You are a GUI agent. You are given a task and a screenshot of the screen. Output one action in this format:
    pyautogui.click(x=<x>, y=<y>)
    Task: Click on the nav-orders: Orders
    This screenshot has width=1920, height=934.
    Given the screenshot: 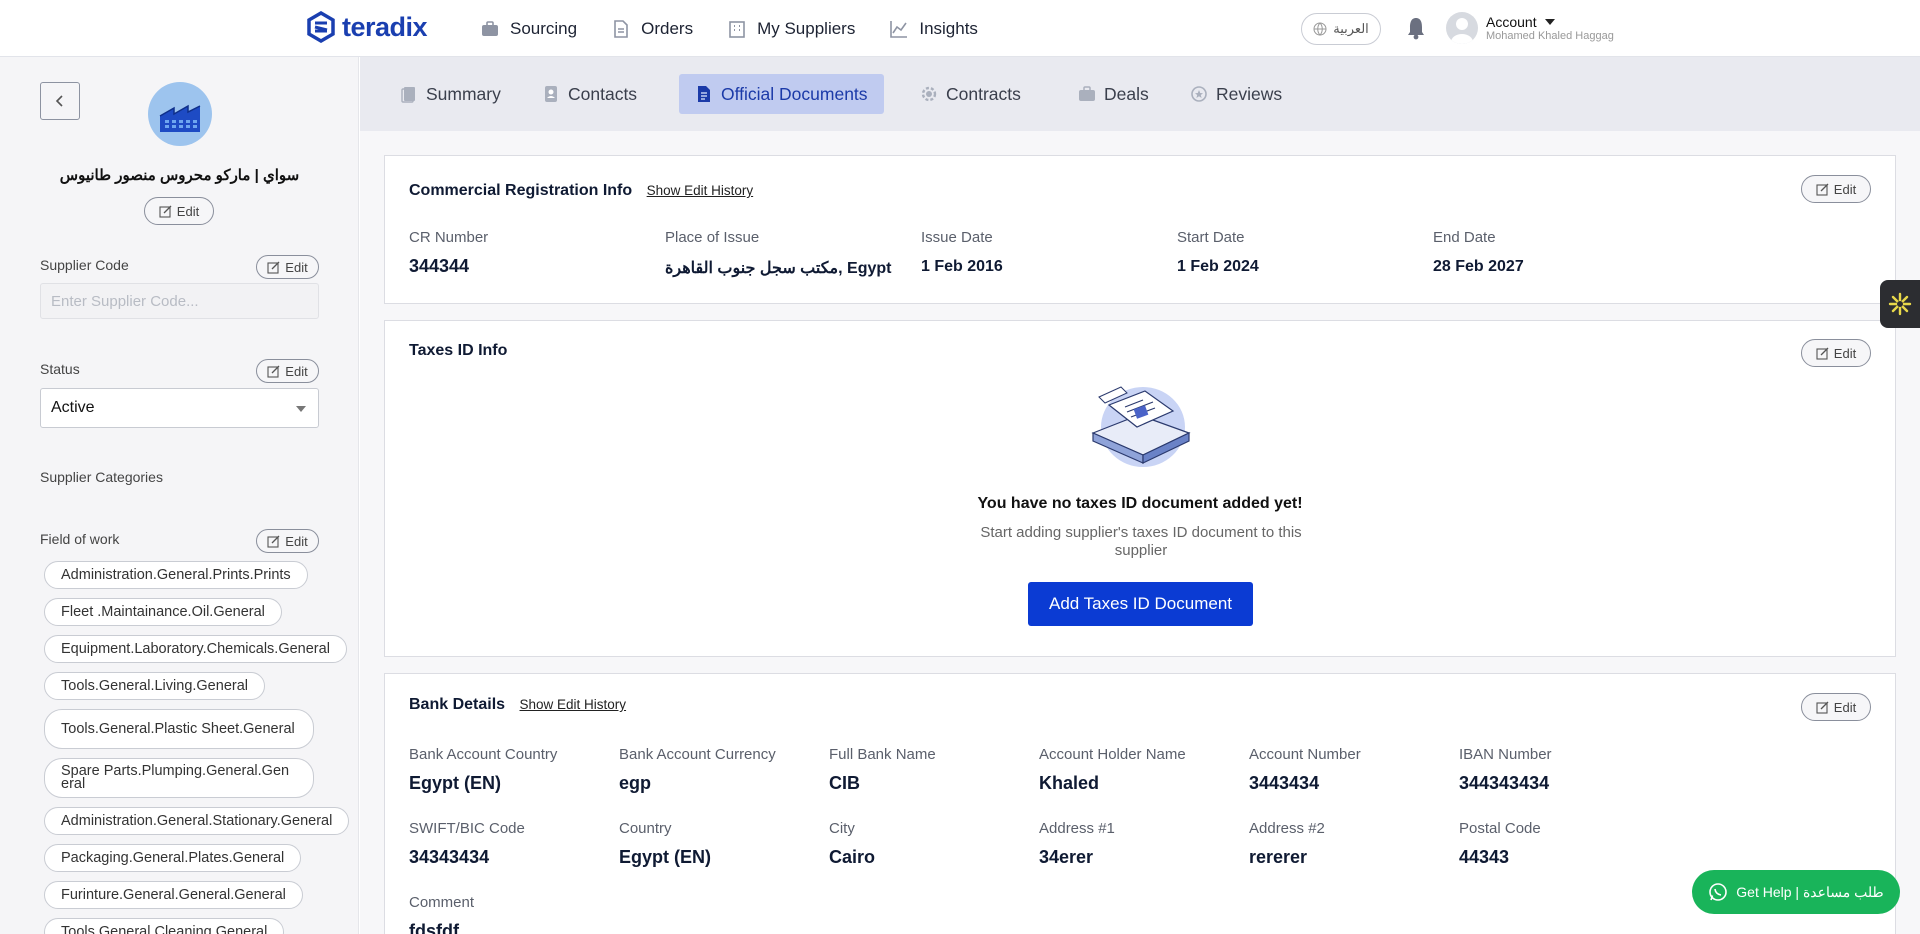 What is the action you would take?
    pyautogui.click(x=652, y=29)
    